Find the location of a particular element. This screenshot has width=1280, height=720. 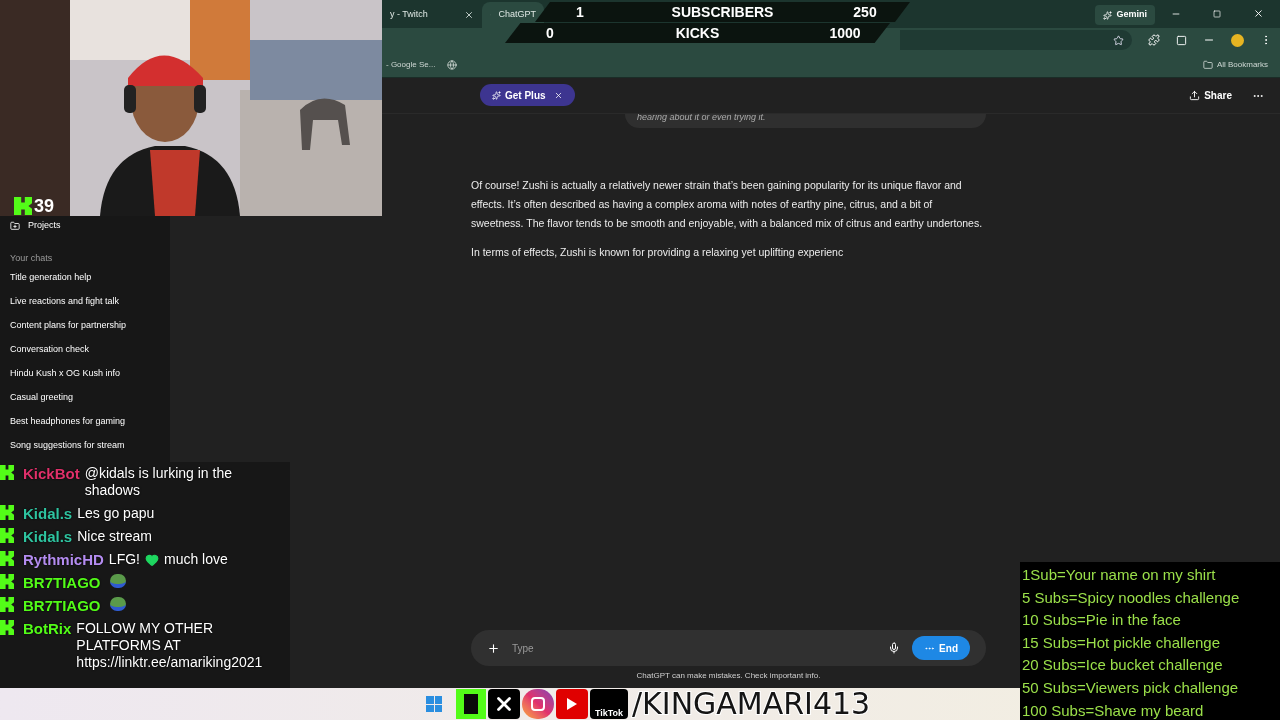

goal-target: 1000 is located at coordinates (845, 33).